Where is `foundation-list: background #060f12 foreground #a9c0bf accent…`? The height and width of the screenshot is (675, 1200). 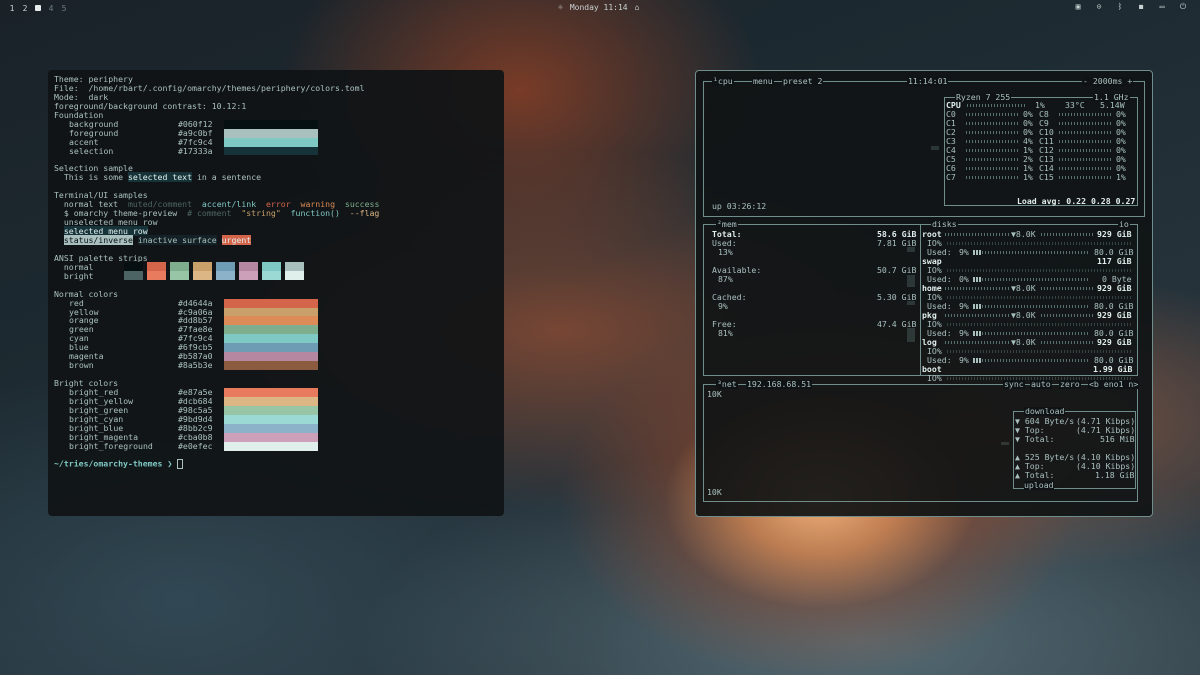 foundation-list: background #060f12 foreground #a9c0bf accent… is located at coordinates (276, 137).